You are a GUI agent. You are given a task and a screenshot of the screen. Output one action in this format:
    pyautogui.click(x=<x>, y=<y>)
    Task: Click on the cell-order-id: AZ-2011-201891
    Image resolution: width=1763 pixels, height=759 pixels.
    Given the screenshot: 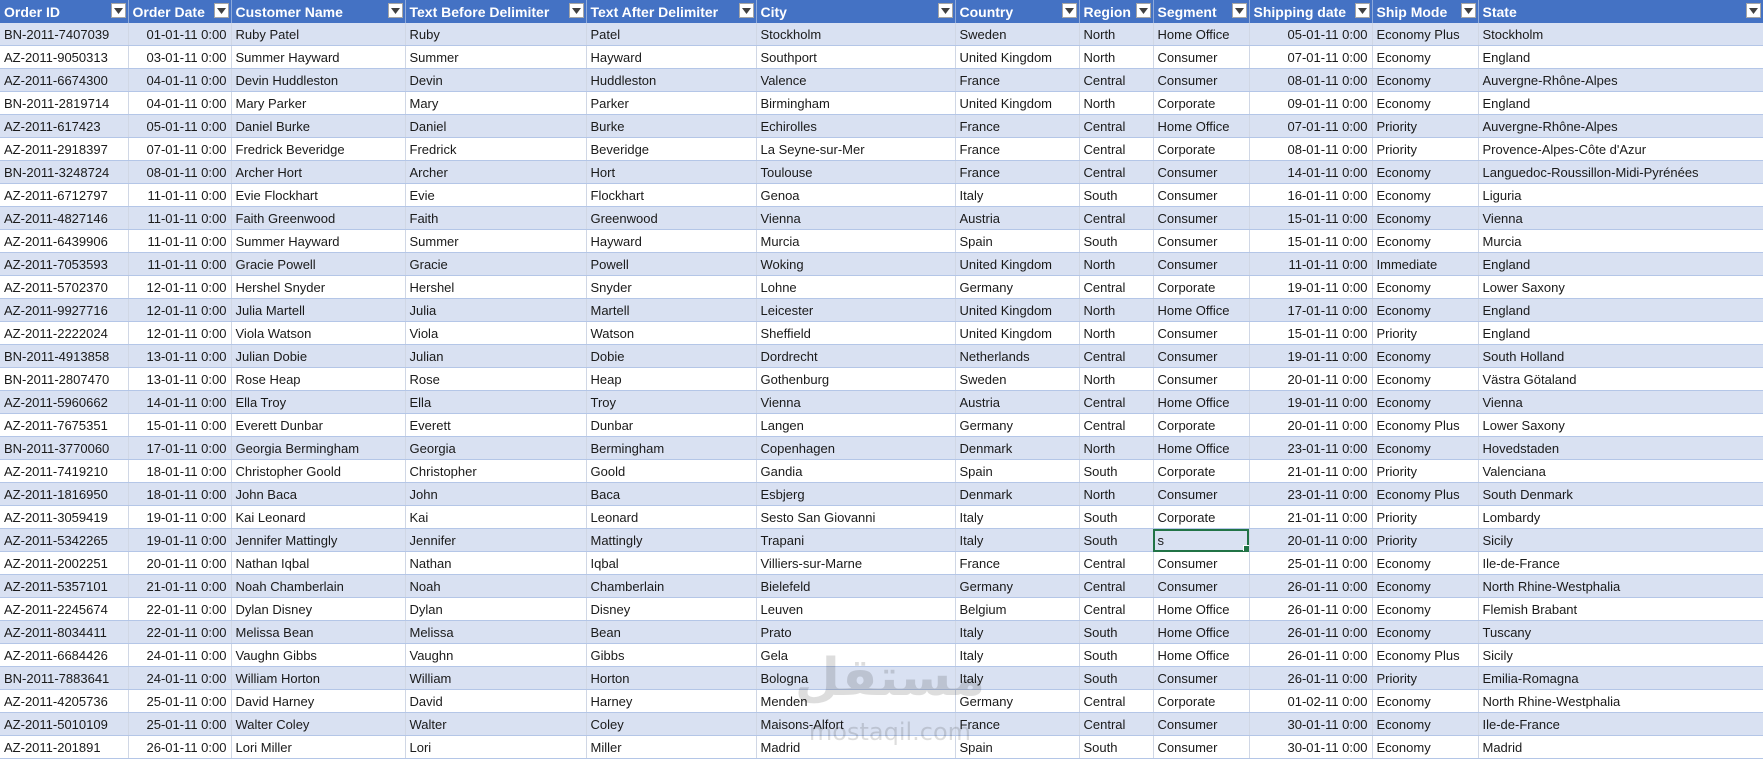 What is the action you would take?
    pyautogui.click(x=64, y=747)
    